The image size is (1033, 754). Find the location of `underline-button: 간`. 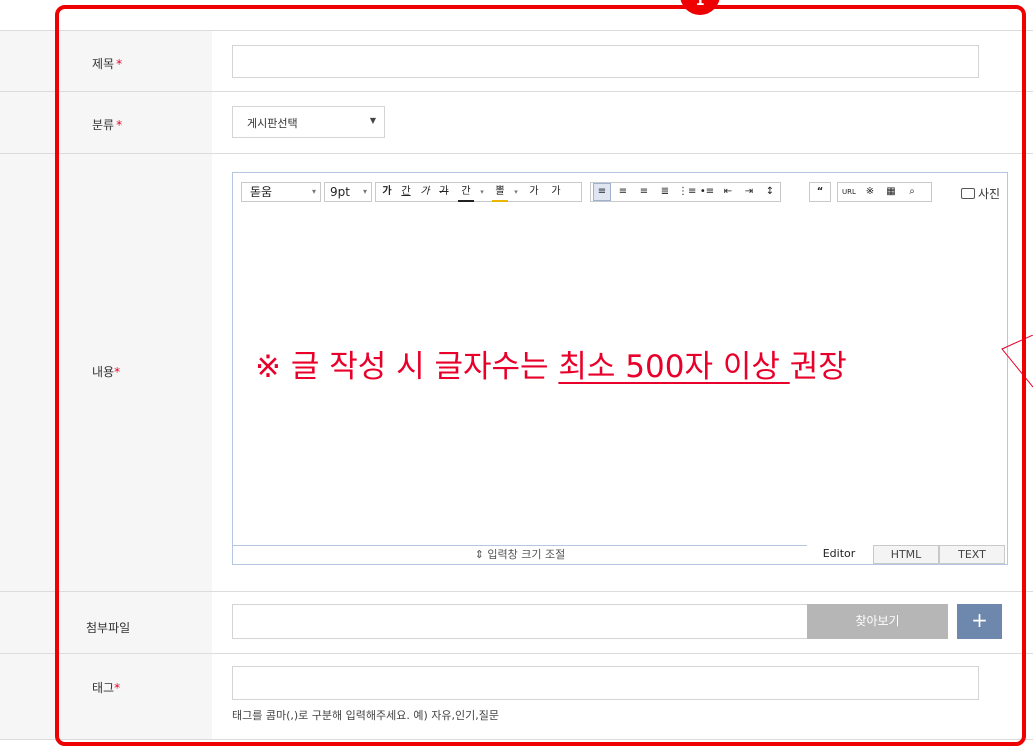

underline-button: 간 is located at coordinates (406, 192).